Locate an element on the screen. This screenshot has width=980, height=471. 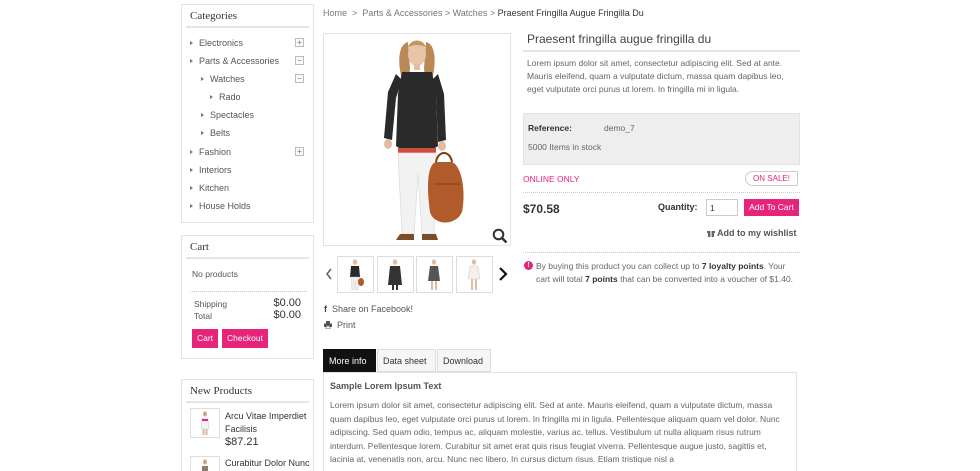
shipping-value: $0.00 is located at coordinates (287, 303).